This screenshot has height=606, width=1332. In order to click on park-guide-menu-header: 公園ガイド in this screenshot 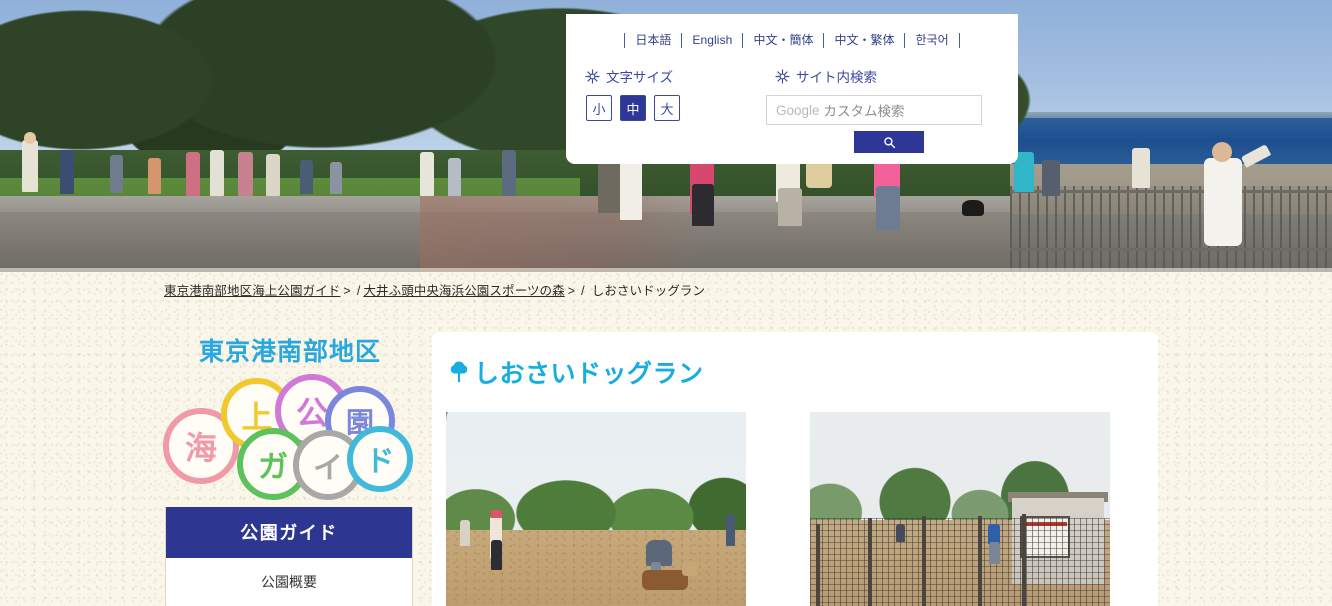, I will do `click(289, 532)`.